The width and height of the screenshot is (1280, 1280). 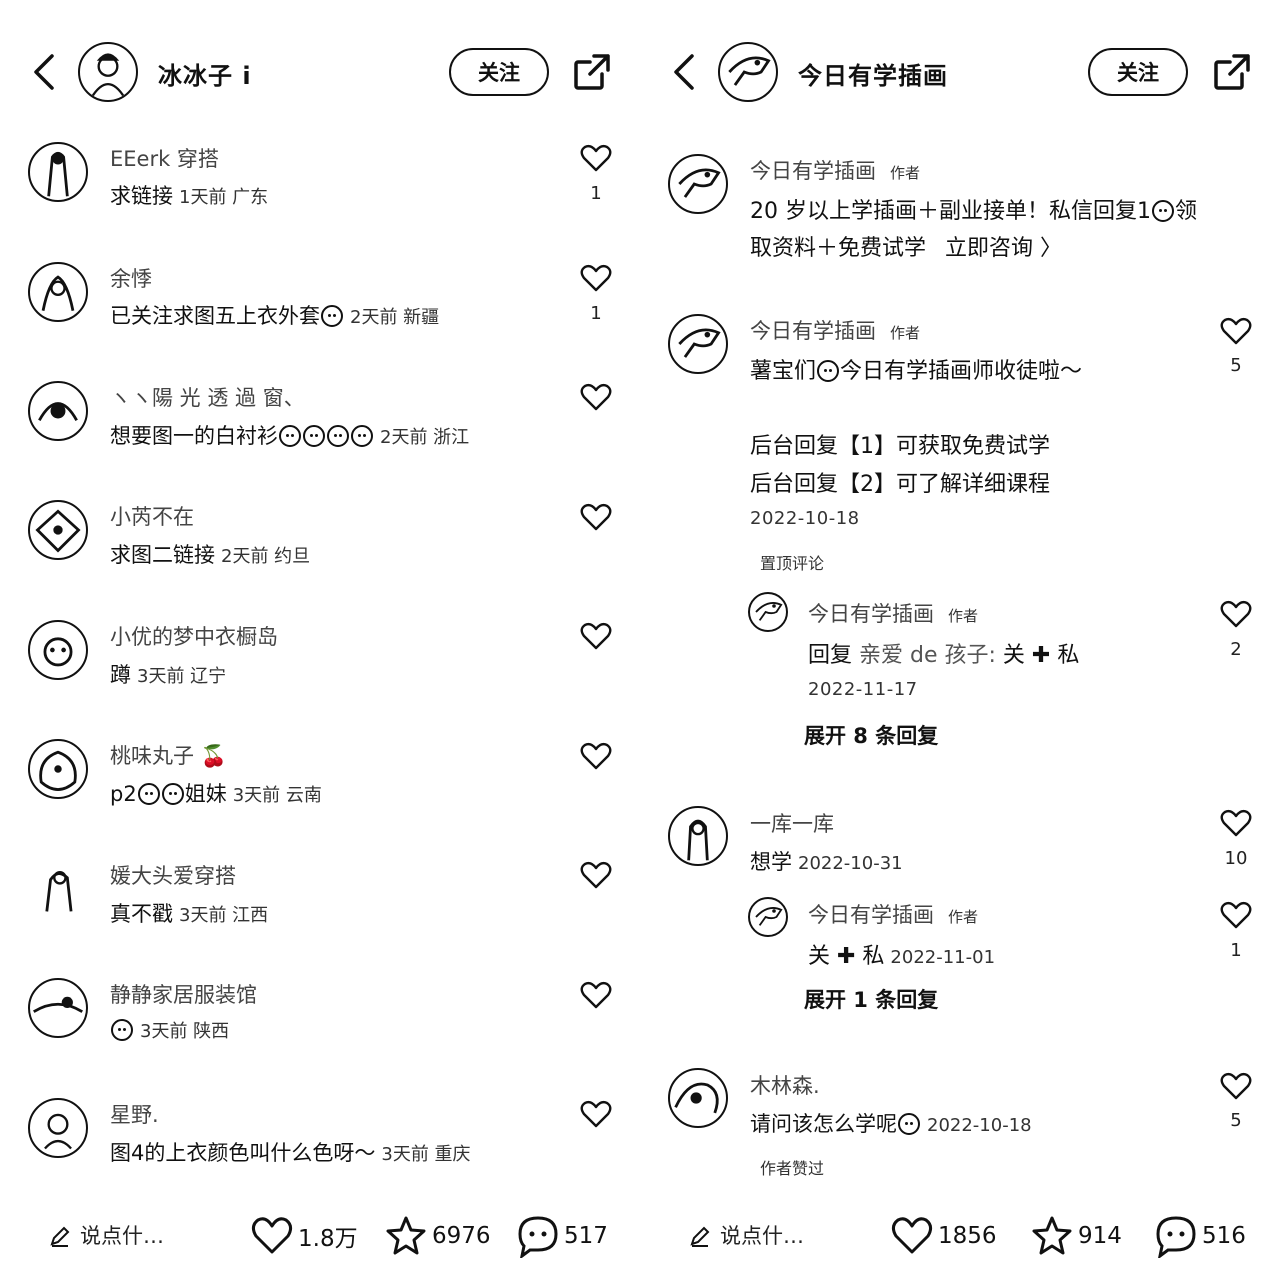 I want to click on expand-replies-button: 展开 1 条回复, so click(x=871, y=999).